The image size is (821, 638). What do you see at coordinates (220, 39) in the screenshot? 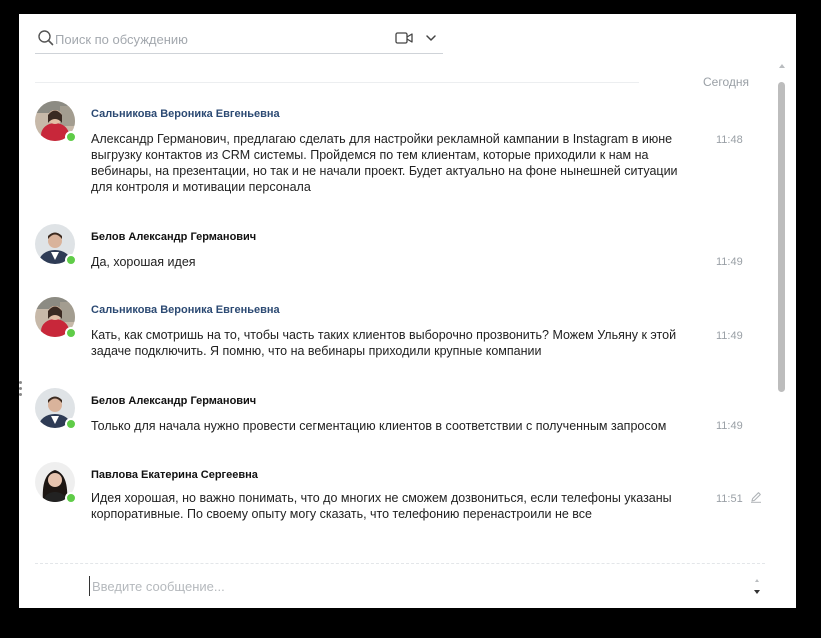
I see `search-input` at bounding box center [220, 39].